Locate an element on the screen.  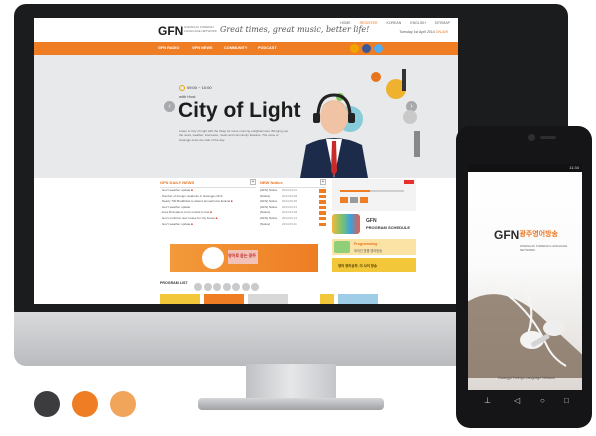
rss-icon is located at coordinates (354, 48).